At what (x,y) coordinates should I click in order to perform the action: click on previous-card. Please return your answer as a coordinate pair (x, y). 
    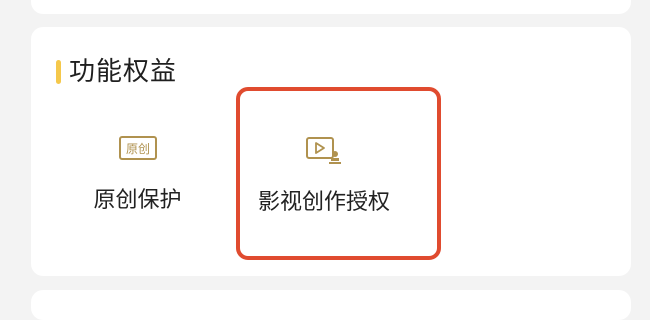
    Looking at the image, I should click on (331, 7).